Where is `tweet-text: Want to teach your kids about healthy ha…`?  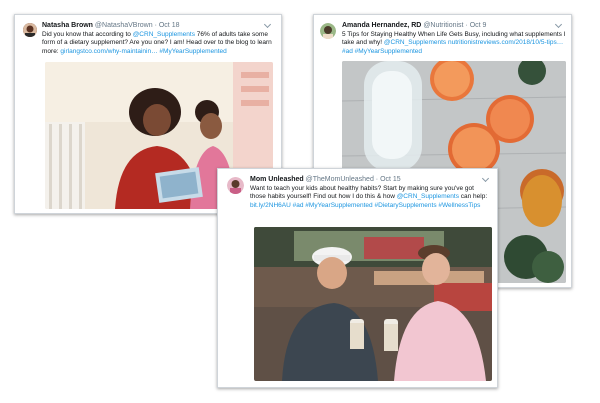 tweet-text: Want to teach your kids about healthy ha… is located at coordinates (370, 197).